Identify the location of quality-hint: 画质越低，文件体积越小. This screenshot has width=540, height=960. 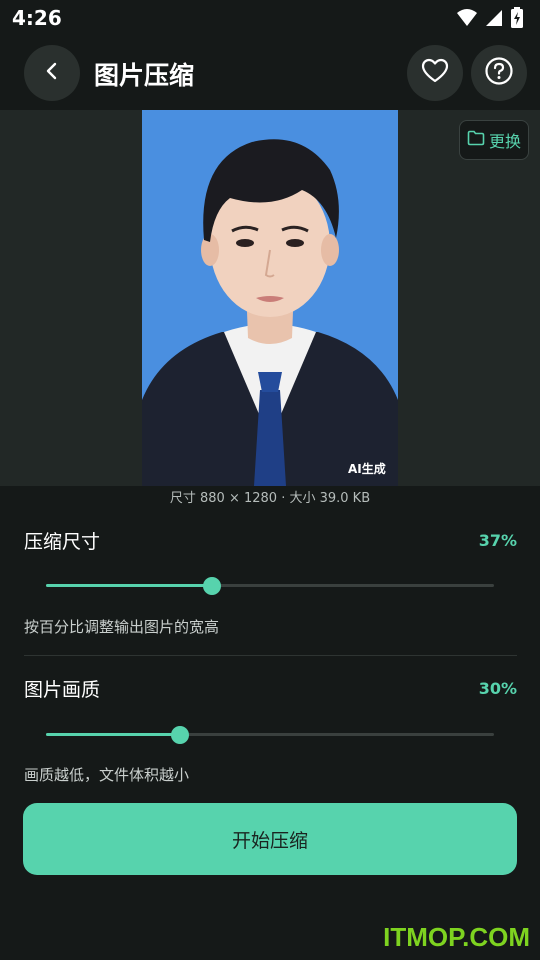
(107, 775).